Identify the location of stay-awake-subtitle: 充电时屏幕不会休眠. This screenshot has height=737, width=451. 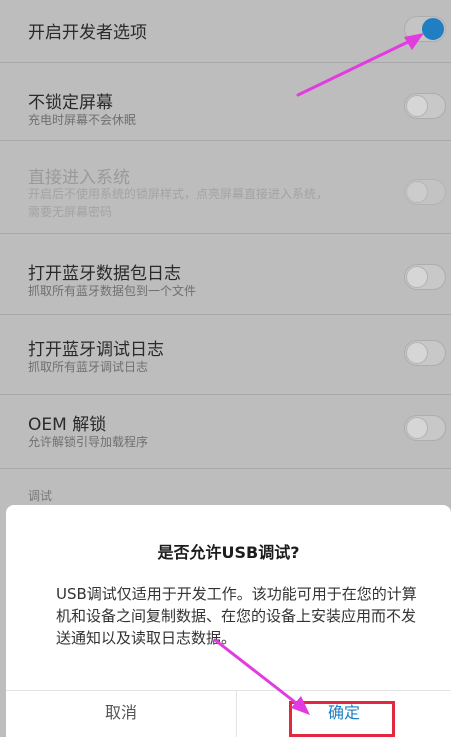
(82, 120).